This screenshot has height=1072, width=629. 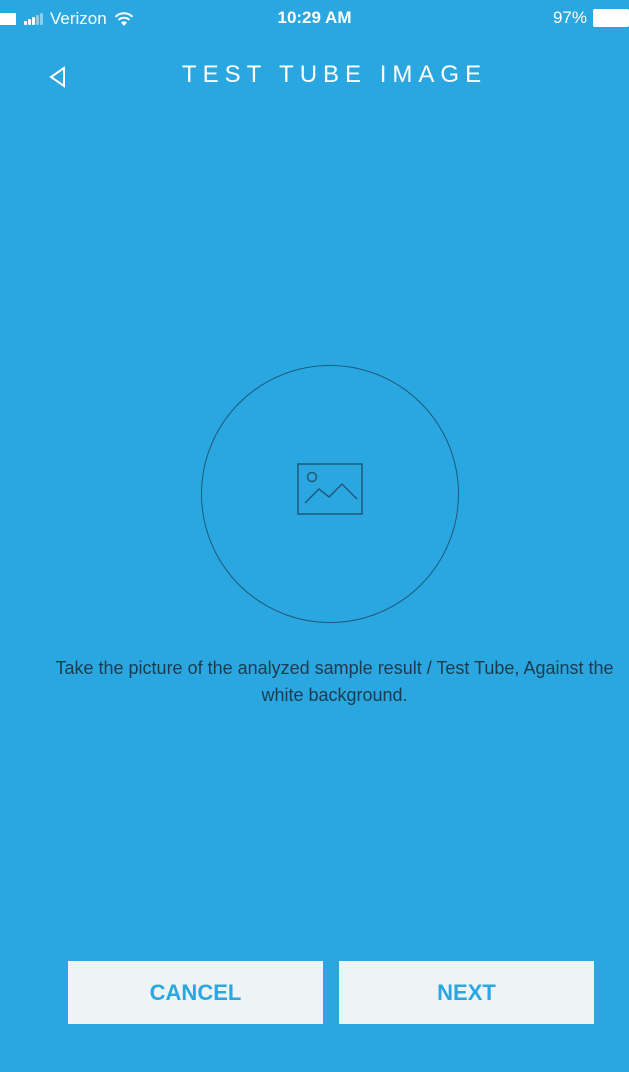 I want to click on status-time: 10:29 AM, so click(x=314, y=17).